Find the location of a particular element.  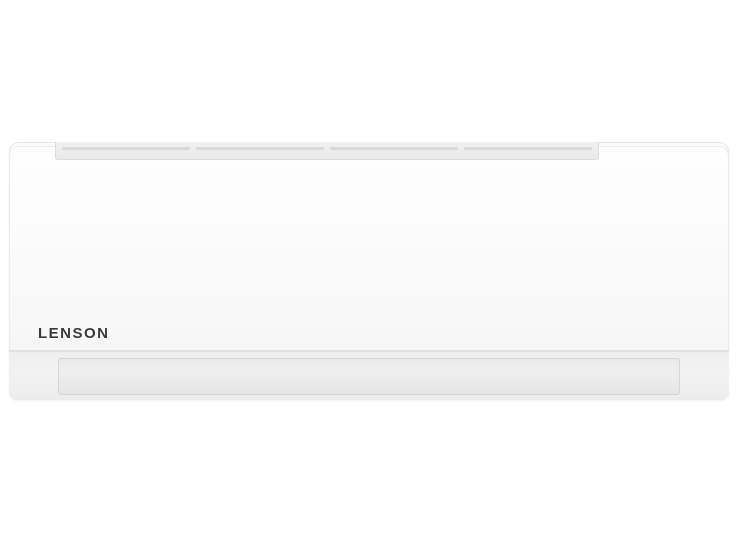

bottom-housing is located at coordinates (369, 376).